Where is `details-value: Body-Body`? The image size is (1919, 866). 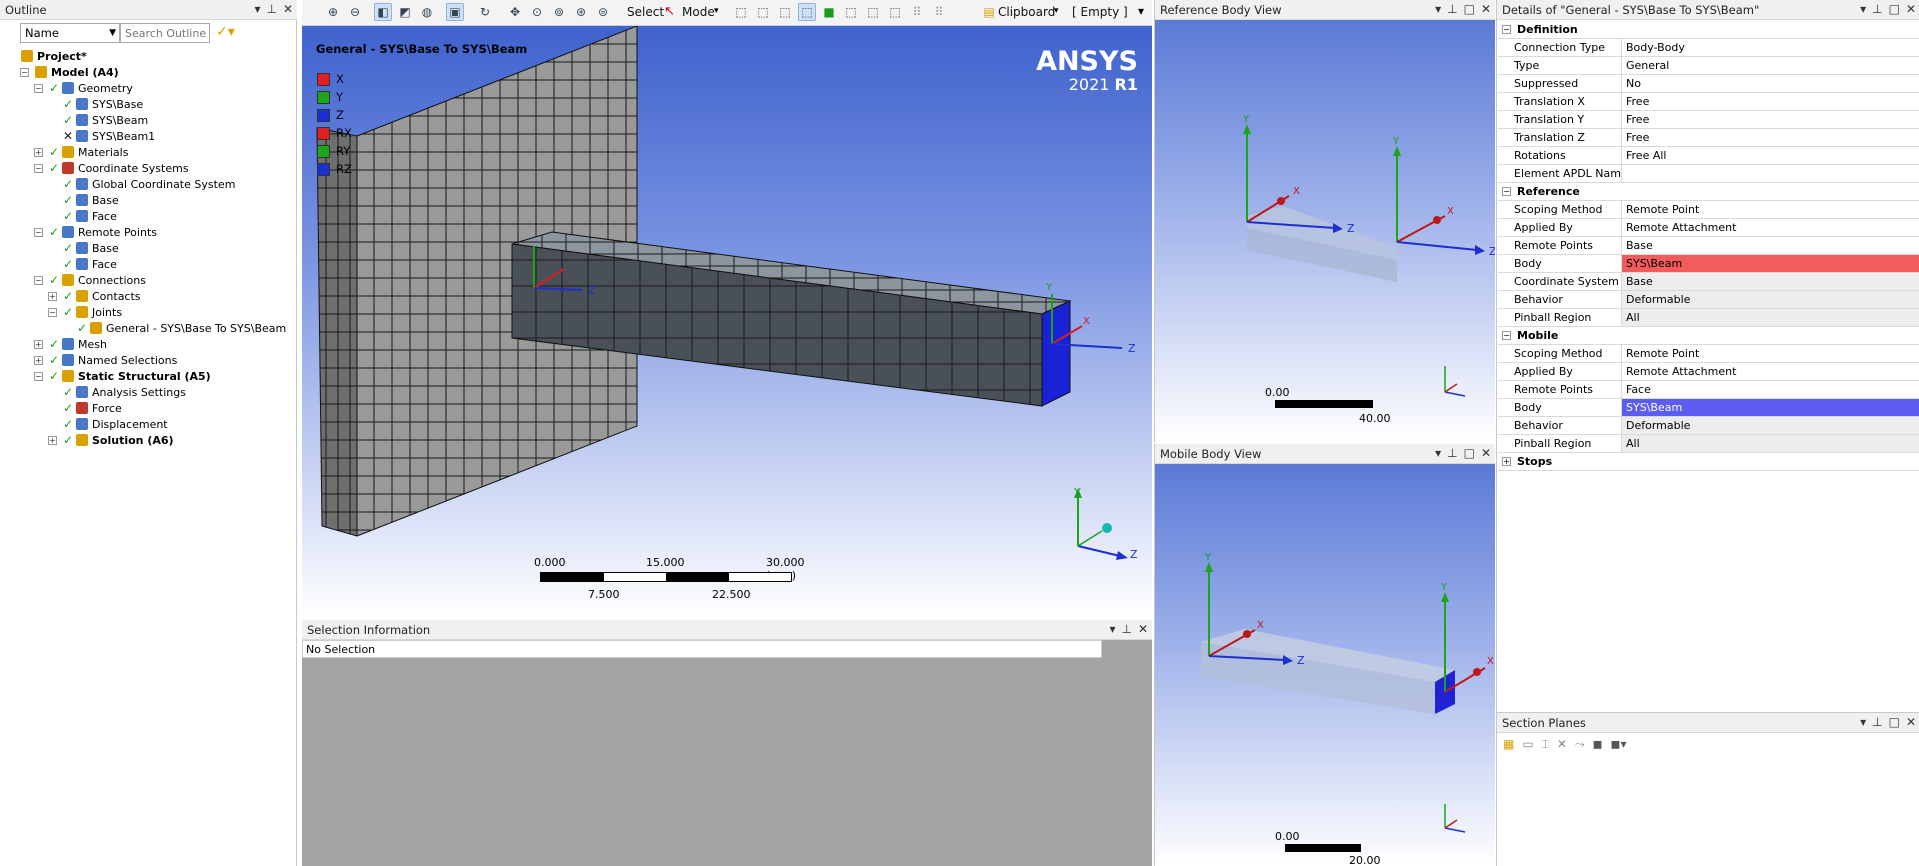 details-value: Body-Body is located at coordinates (1770, 47).